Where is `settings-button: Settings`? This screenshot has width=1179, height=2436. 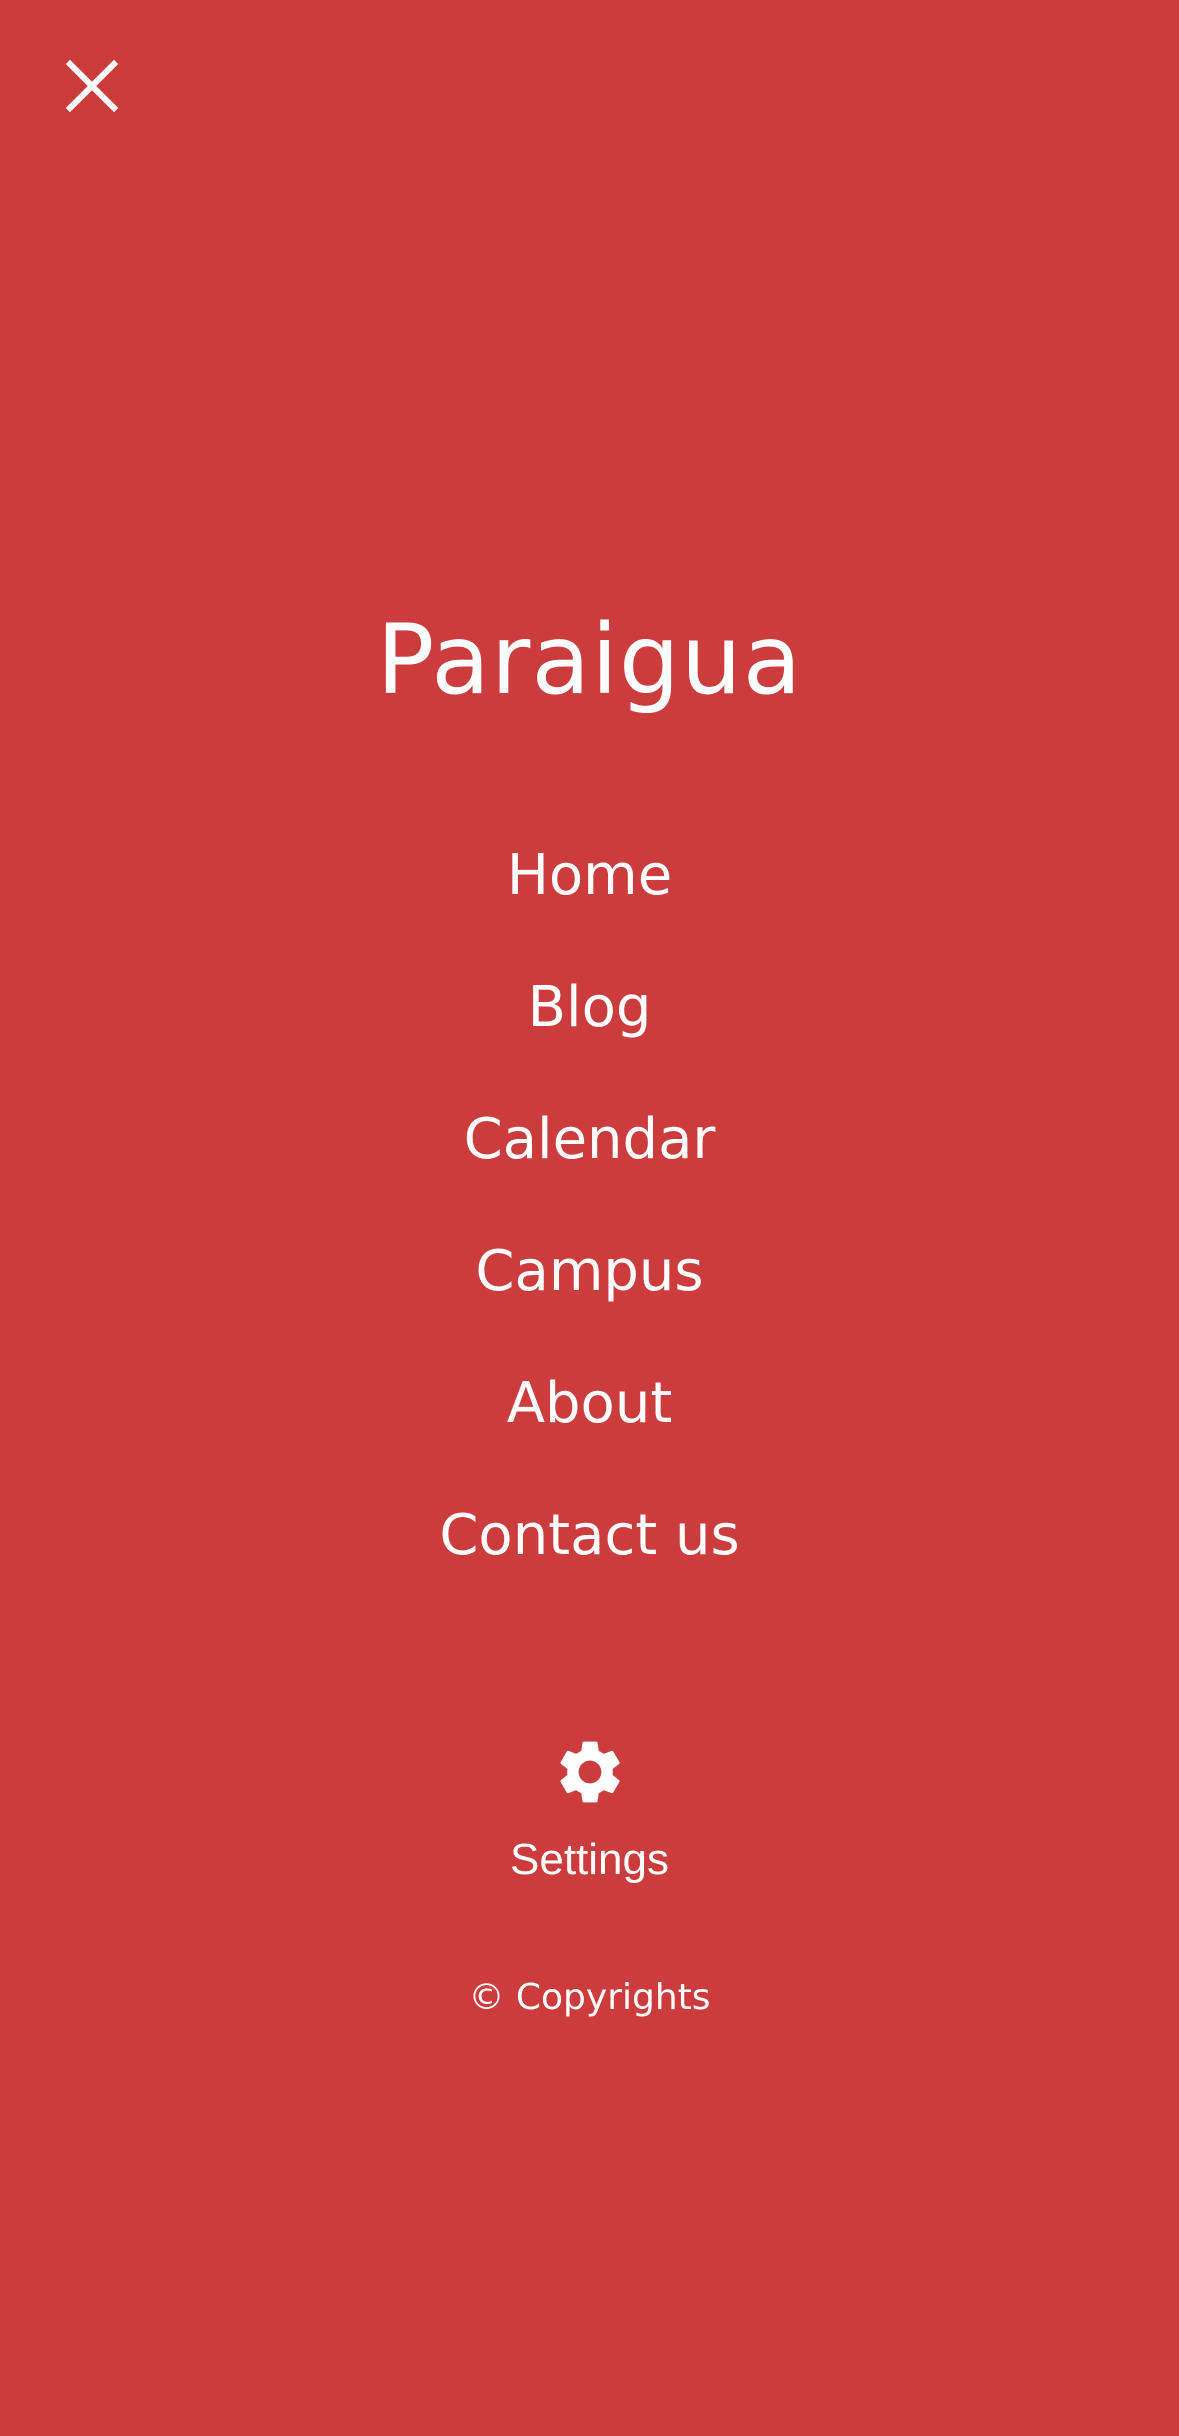 settings-button: Settings is located at coordinates (589, 1805).